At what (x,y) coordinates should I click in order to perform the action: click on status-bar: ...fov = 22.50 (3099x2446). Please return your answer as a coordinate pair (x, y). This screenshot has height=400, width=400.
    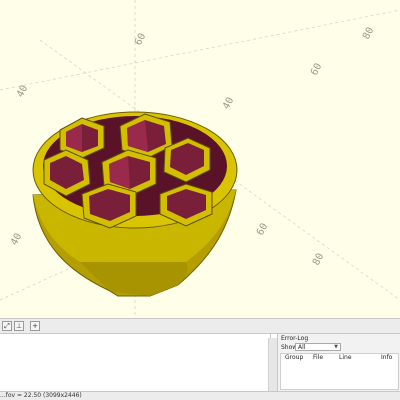
    Looking at the image, I should click on (200, 395).